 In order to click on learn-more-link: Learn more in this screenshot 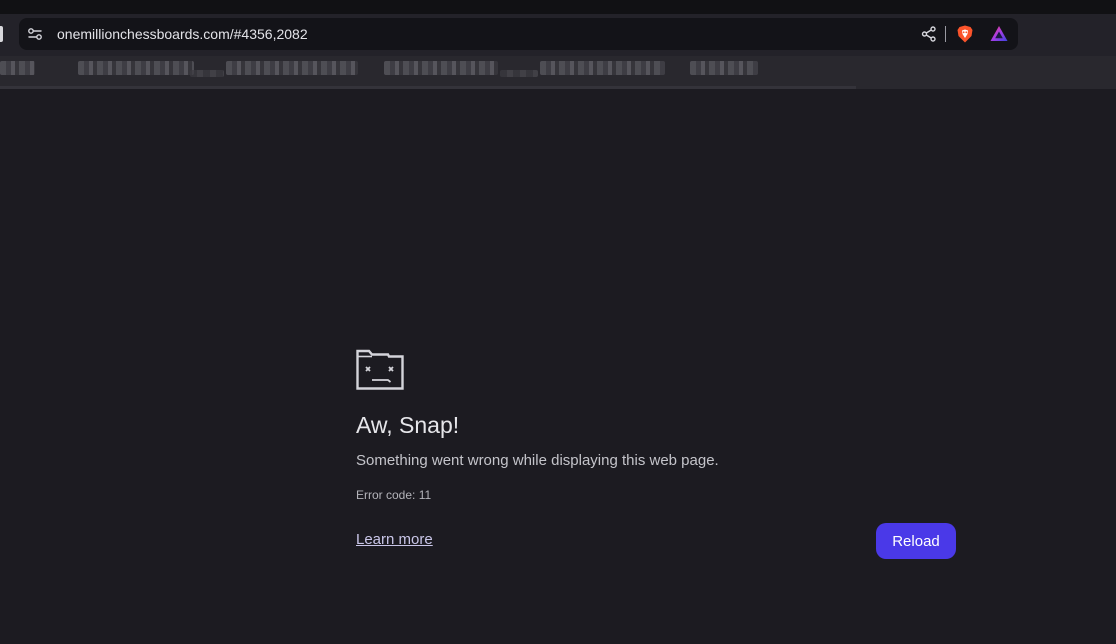, I will do `click(394, 540)`.